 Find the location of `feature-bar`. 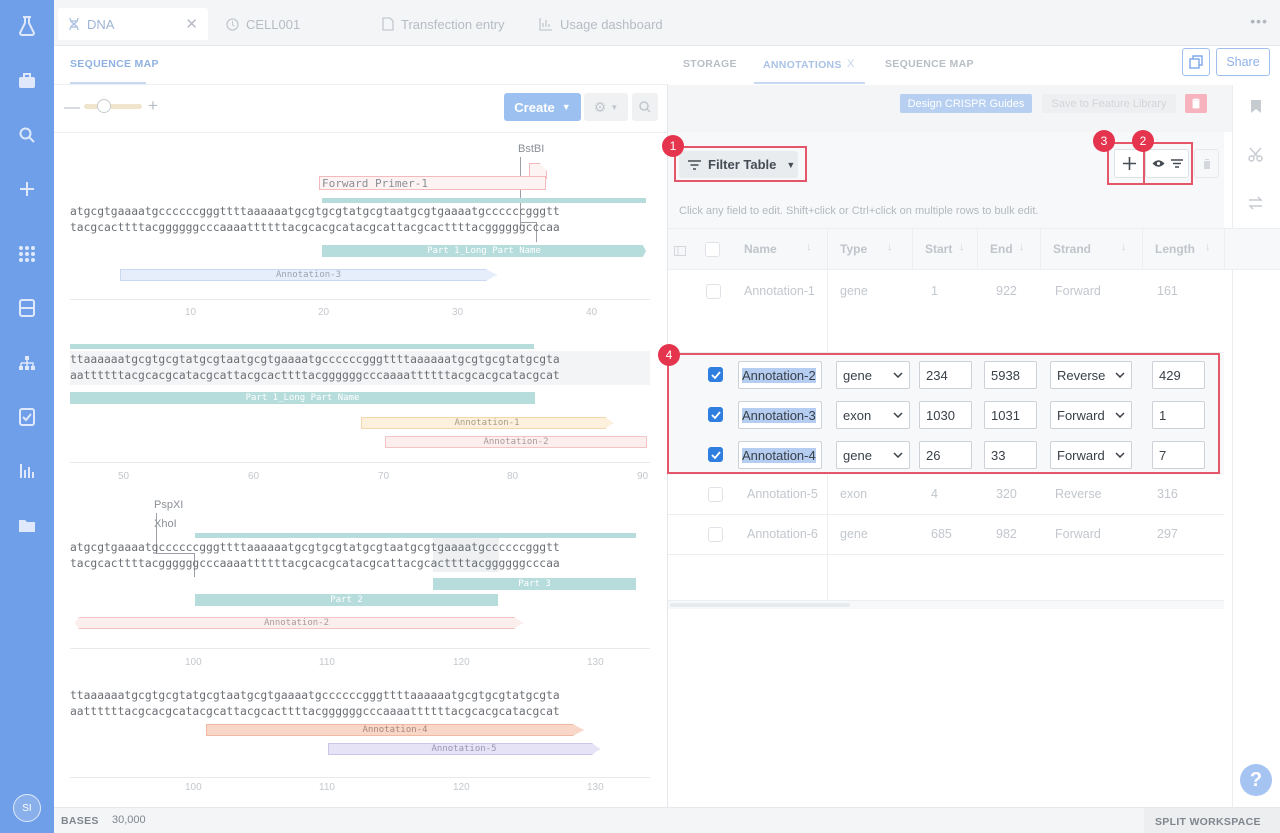

feature-bar is located at coordinates (415, 535).